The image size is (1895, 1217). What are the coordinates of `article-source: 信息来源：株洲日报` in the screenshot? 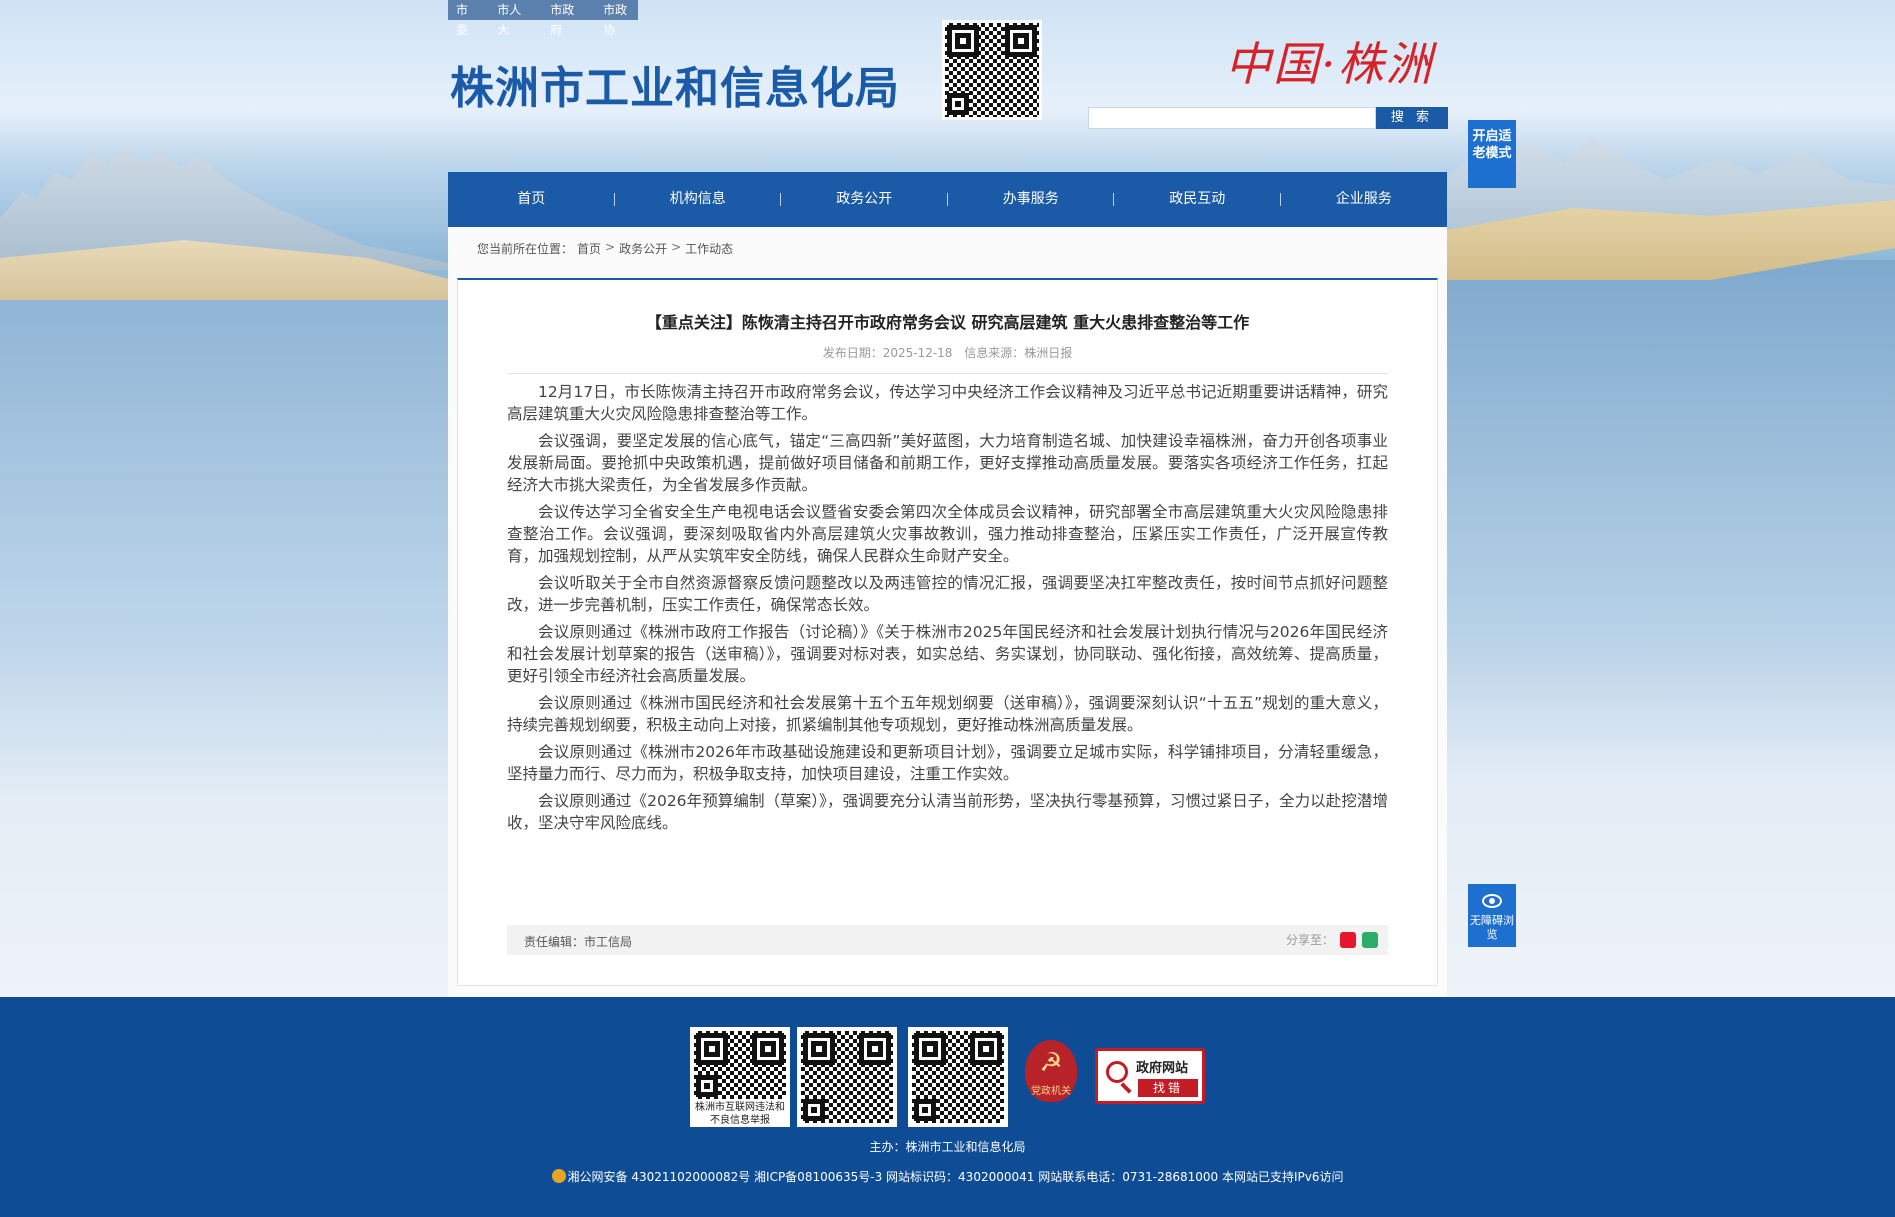 It's located at (1018, 353).